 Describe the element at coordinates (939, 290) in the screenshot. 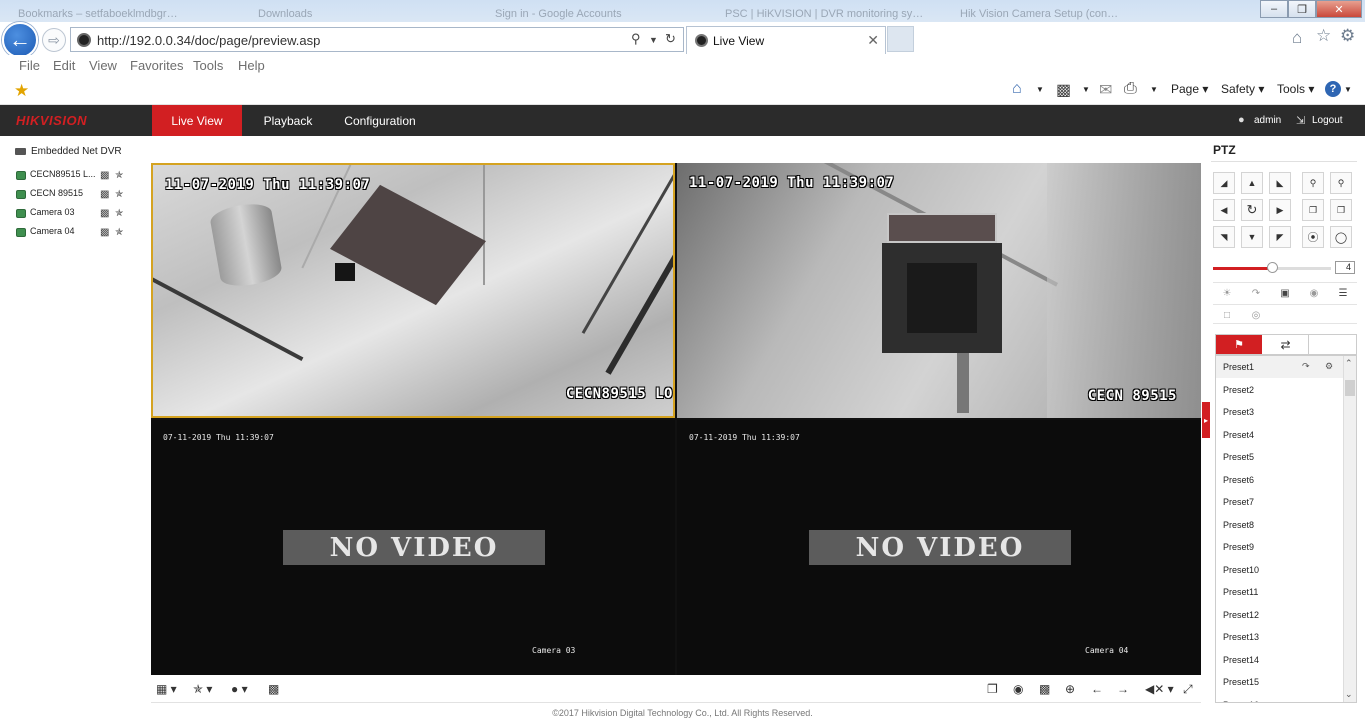

I see `video-tile: 11-07-2019 Thu 11:39:07 CECN 89515` at that location.